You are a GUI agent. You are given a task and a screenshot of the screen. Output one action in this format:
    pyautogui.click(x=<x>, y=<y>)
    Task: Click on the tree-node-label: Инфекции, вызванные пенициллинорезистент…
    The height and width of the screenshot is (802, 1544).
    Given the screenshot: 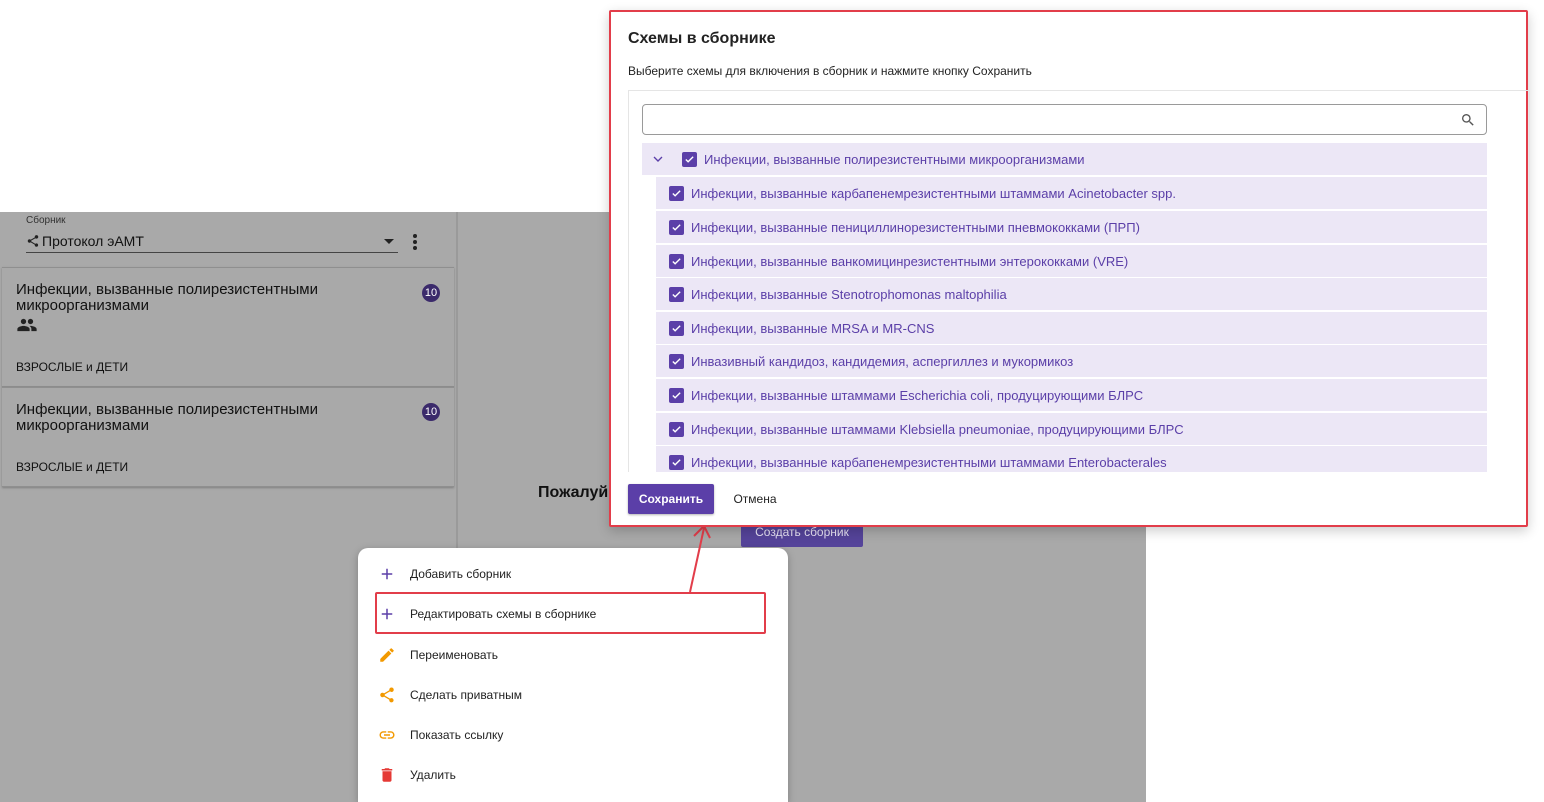 What is the action you would take?
    pyautogui.click(x=915, y=227)
    